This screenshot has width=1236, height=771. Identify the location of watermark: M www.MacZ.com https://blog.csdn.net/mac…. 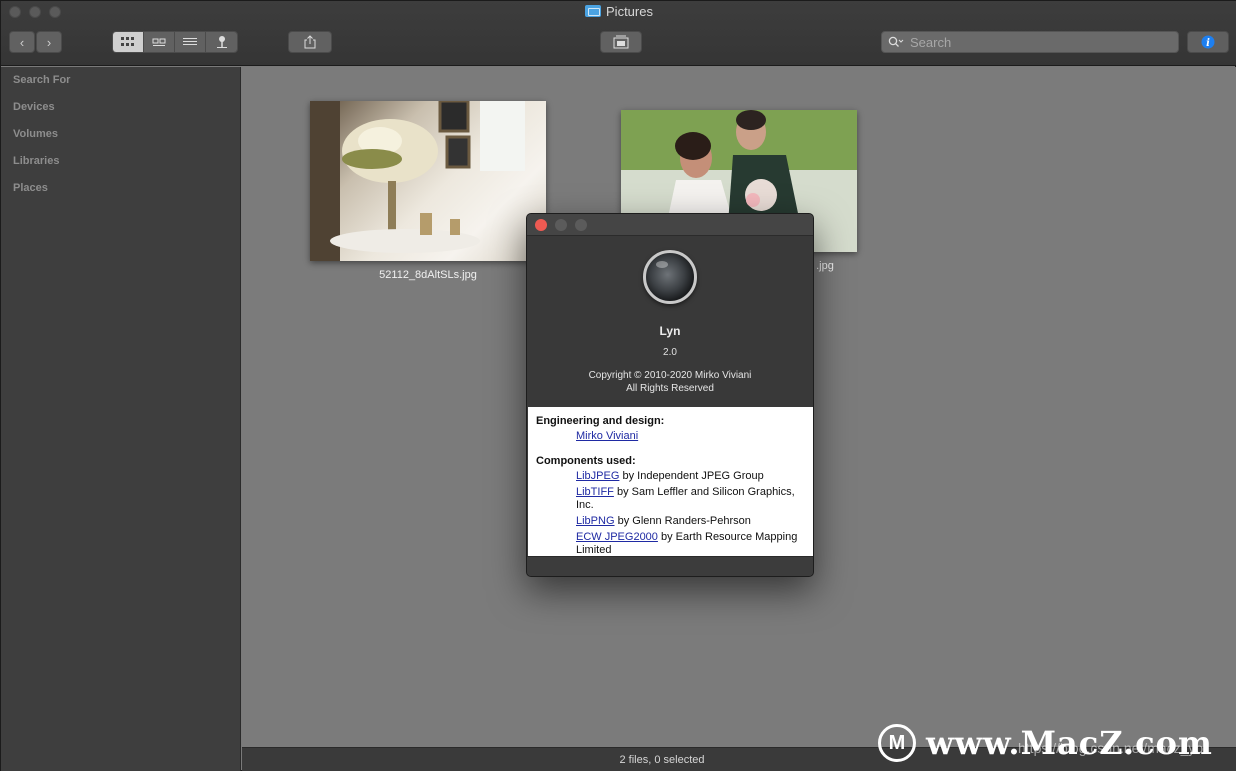
(1045, 743).